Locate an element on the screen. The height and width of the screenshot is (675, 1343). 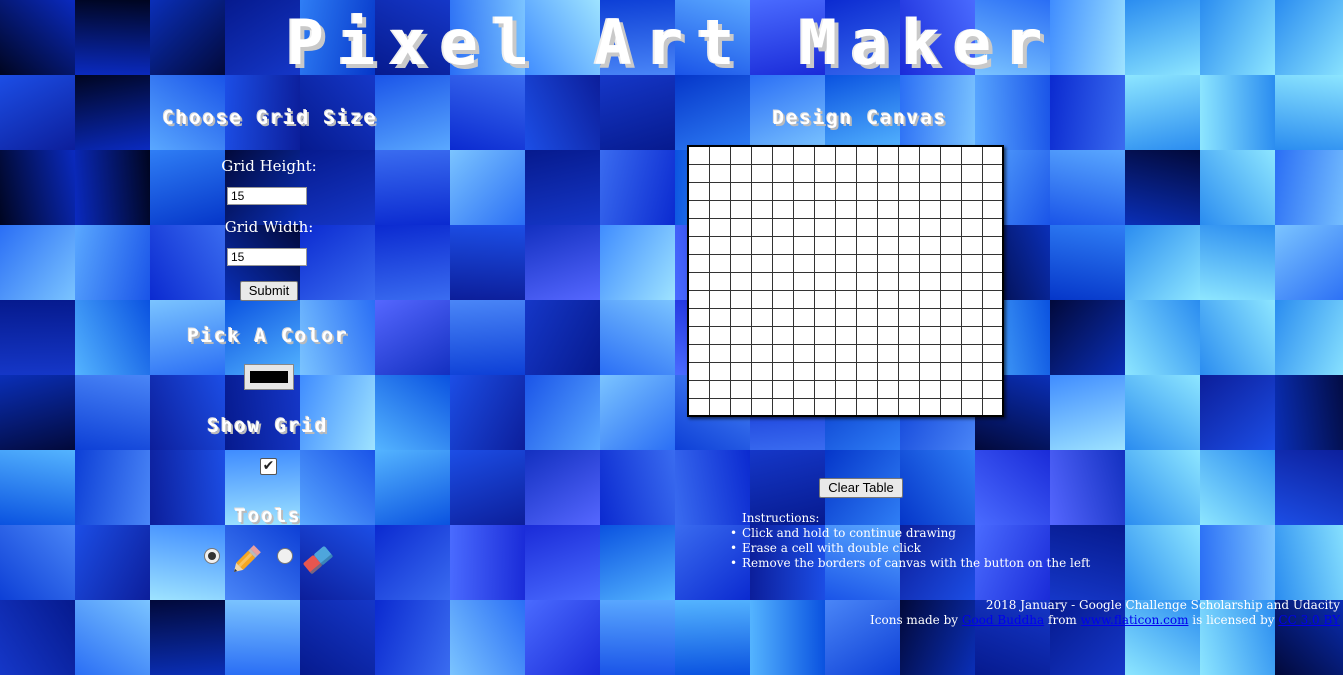
license-link: CC 3.0 BY is located at coordinates (1309, 620).